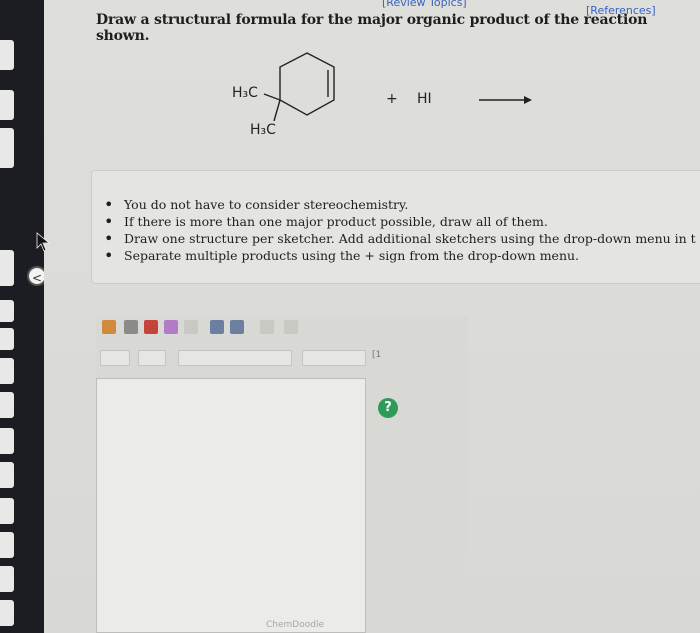  Describe the element at coordinates (267, 327) in the screenshot. I see `template-icon` at that location.